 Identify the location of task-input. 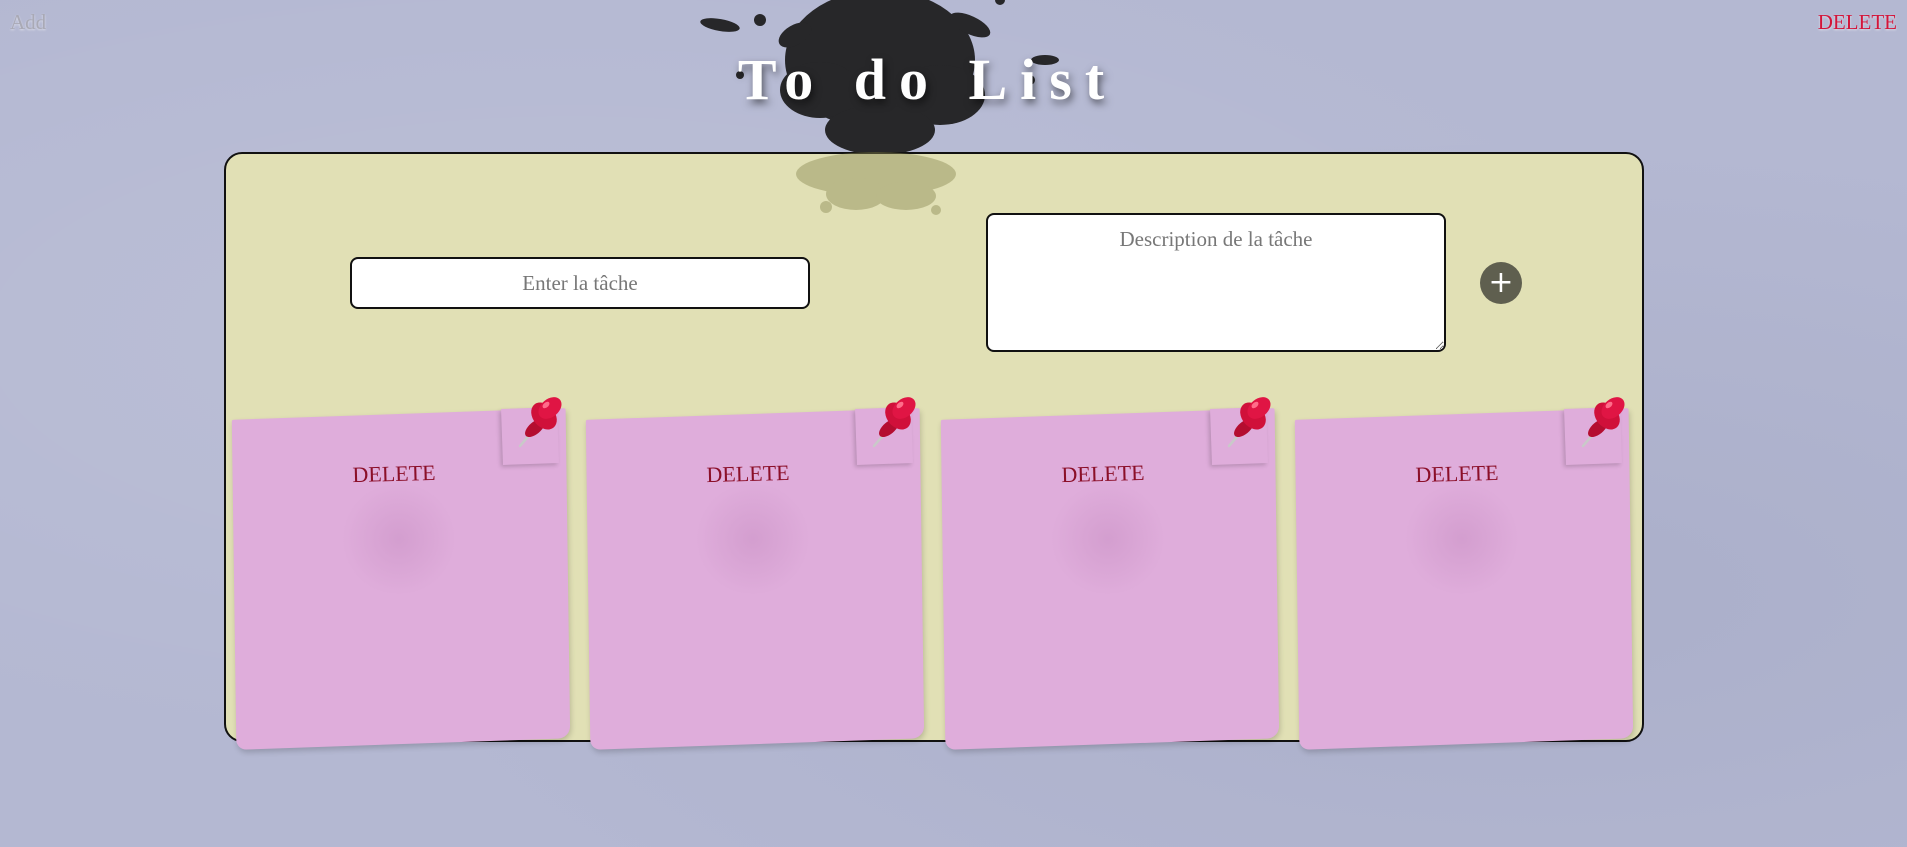
(580, 283).